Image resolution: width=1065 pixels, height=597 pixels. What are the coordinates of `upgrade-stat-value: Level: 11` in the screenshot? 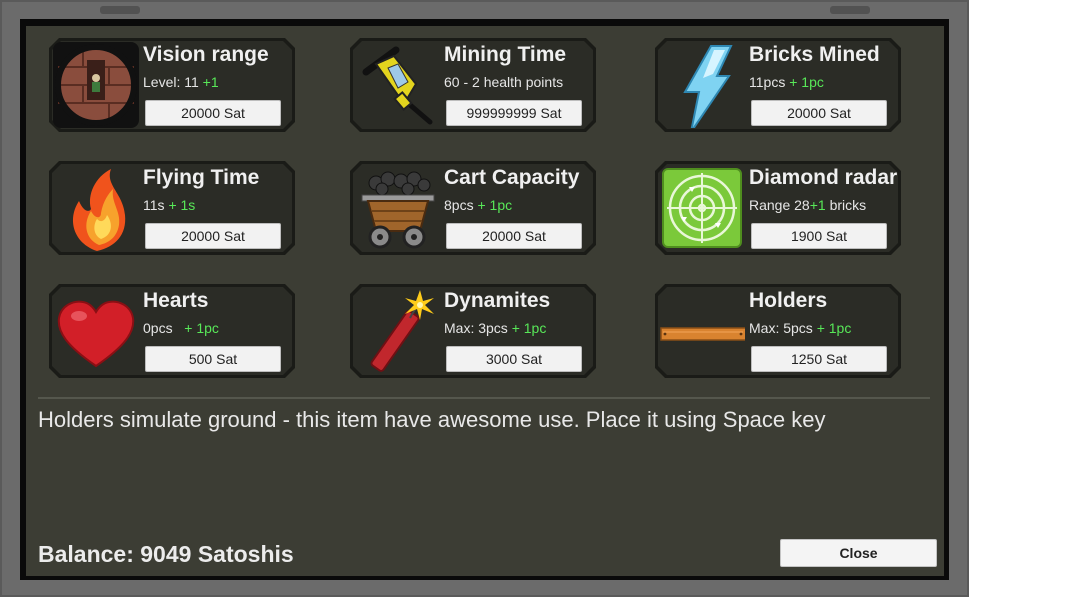 It's located at (171, 82).